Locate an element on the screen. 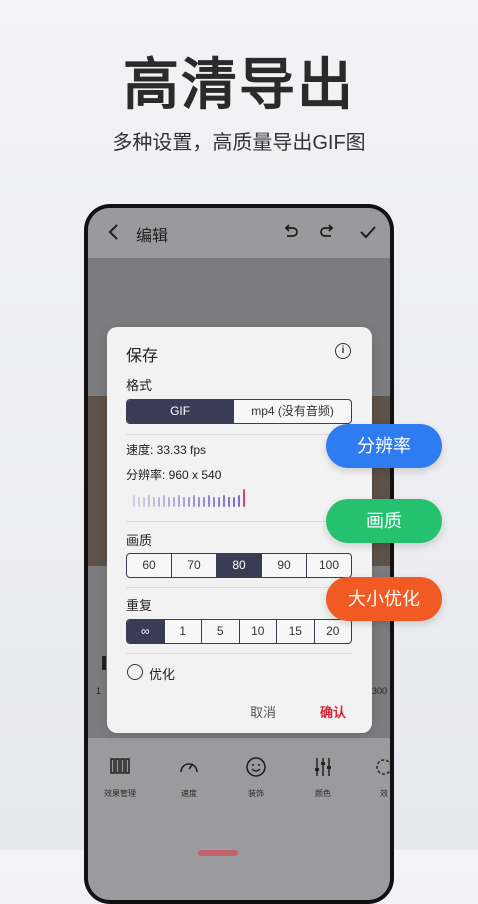 The height and width of the screenshot is (904, 478). format-option-gif: GIF is located at coordinates (180, 411).